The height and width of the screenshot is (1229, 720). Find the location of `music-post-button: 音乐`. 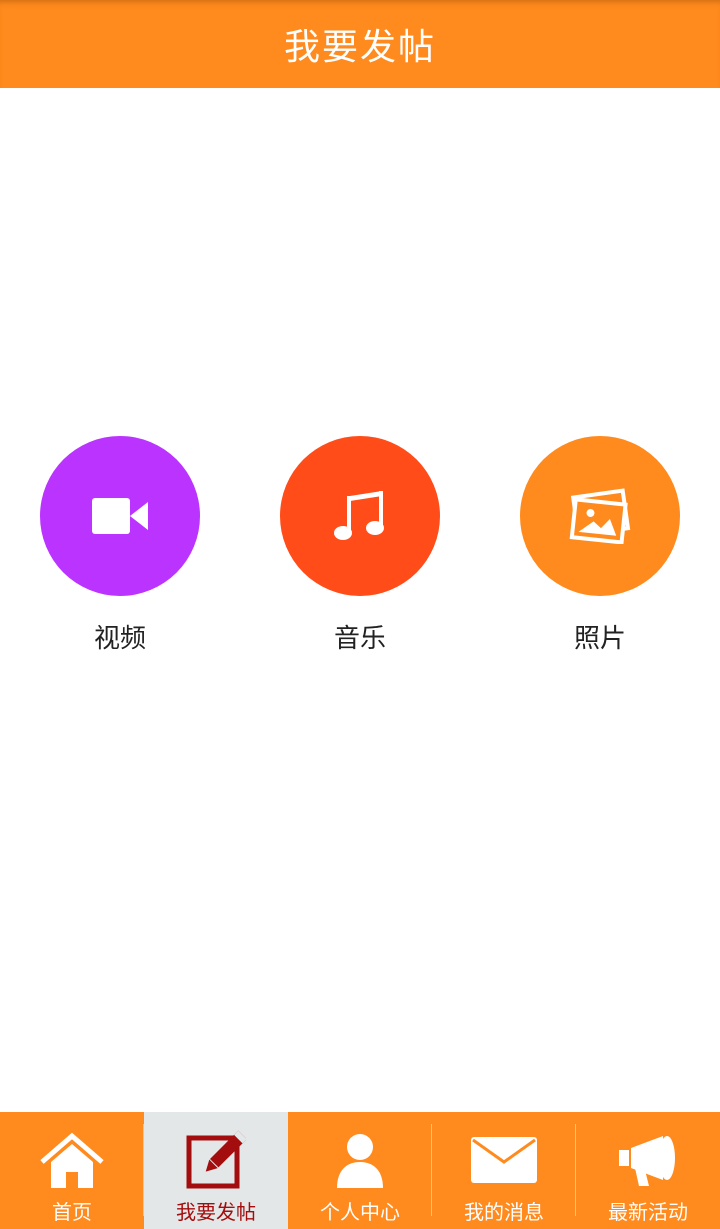

music-post-button: 音乐 is located at coordinates (360, 545).